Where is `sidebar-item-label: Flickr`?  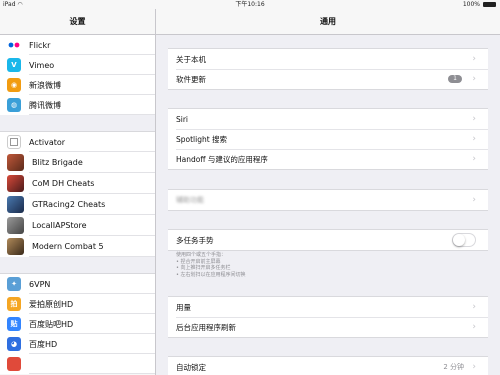 sidebar-item-label: Flickr is located at coordinates (40, 45).